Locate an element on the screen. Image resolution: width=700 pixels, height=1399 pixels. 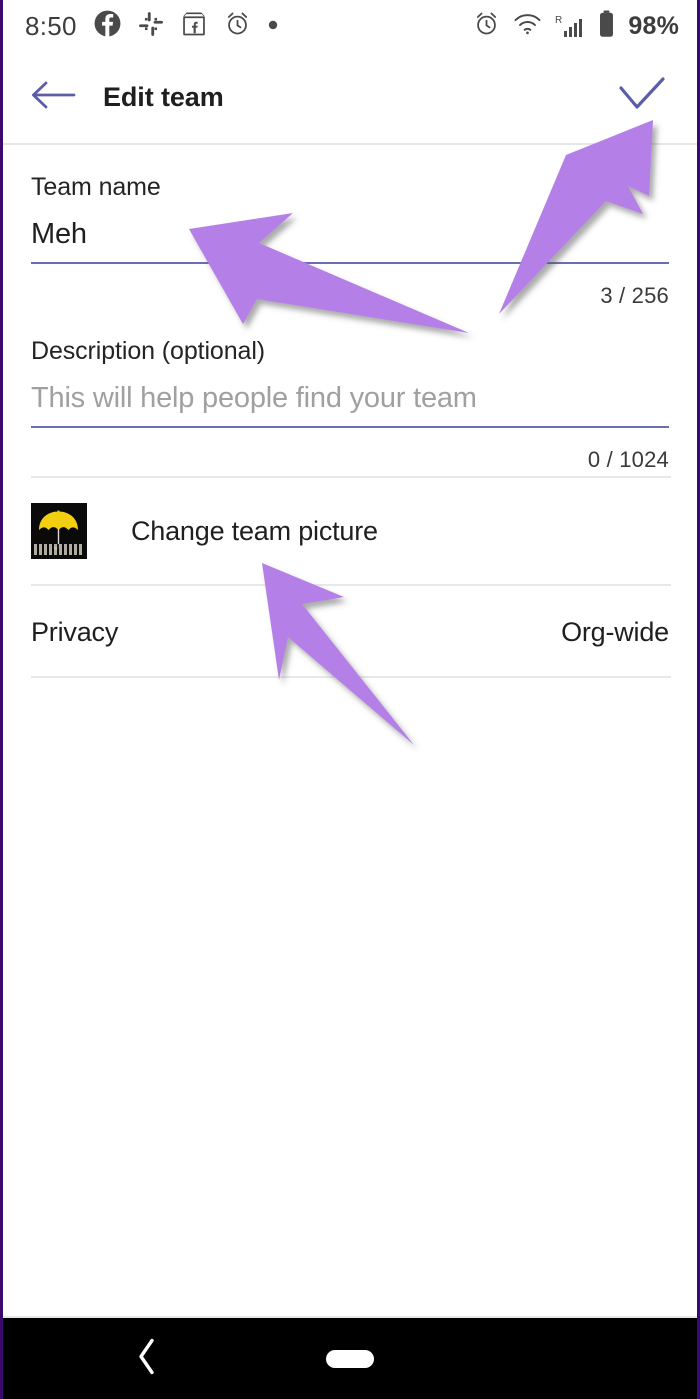
team-name-input: Meh is located at coordinates (350, 241).